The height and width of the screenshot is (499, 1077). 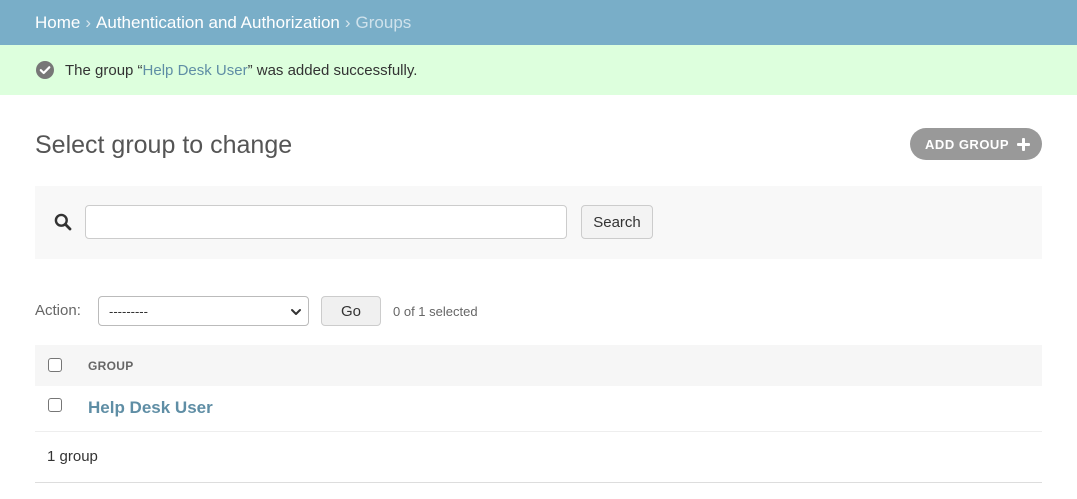 What do you see at coordinates (58, 310) in the screenshot?
I see `action-label: Action:` at bounding box center [58, 310].